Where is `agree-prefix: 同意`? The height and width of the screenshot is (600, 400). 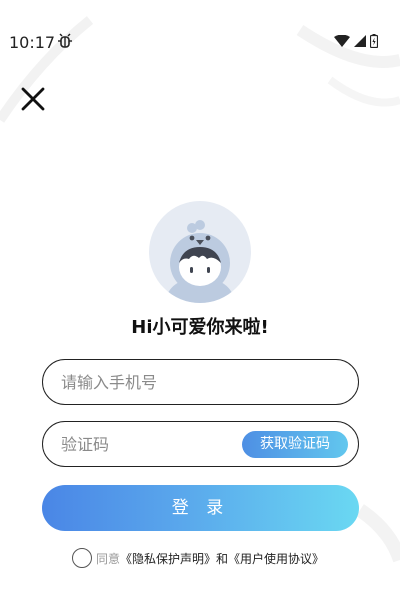 agree-prefix: 同意 is located at coordinates (108, 558).